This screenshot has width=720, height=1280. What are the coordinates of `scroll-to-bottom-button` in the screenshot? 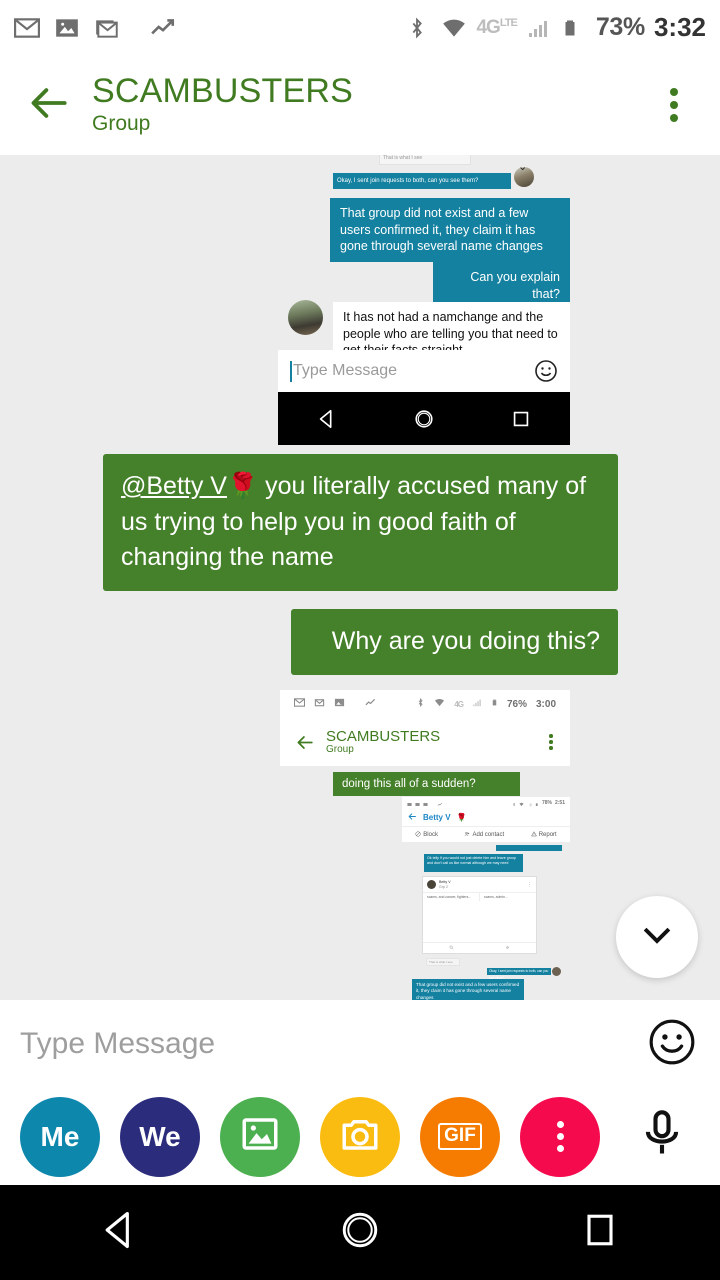 It's located at (657, 937).